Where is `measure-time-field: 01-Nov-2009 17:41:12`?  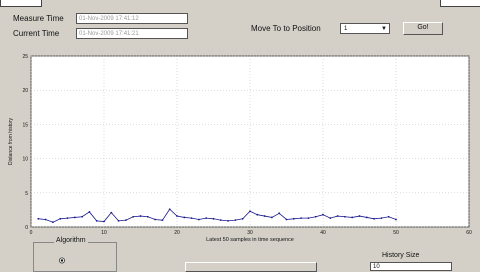 measure-time-field: 01-Nov-2009 17:41:12 is located at coordinates (132, 18).